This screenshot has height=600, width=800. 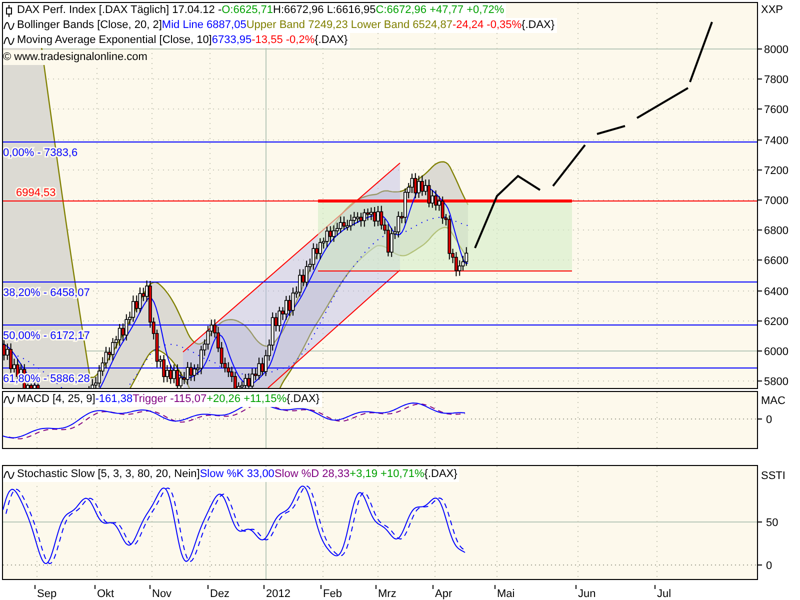 I want to click on axis-label: Mai, so click(x=506, y=594).